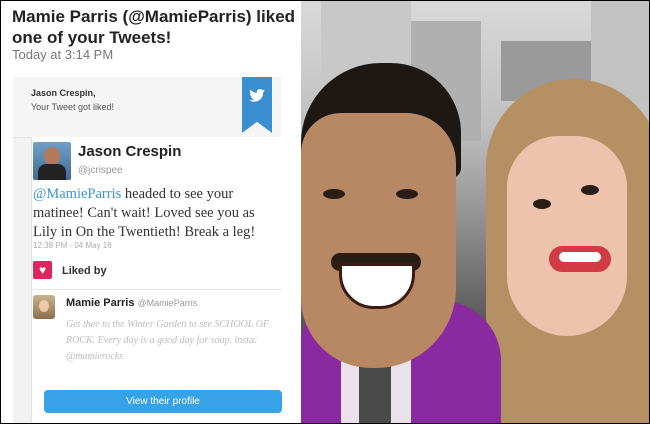  What do you see at coordinates (100, 303) in the screenshot?
I see `liker-name: Mamie Parris` at bounding box center [100, 303].